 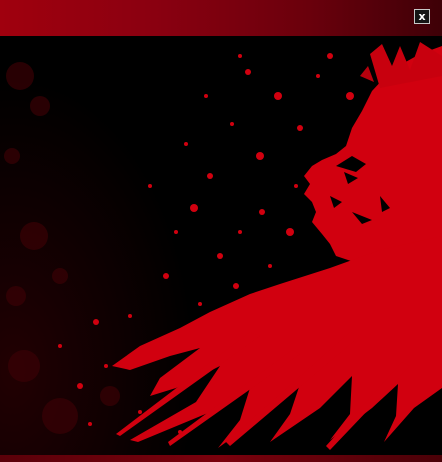 I want to click on bottom-border, so click(x=221, y=458).